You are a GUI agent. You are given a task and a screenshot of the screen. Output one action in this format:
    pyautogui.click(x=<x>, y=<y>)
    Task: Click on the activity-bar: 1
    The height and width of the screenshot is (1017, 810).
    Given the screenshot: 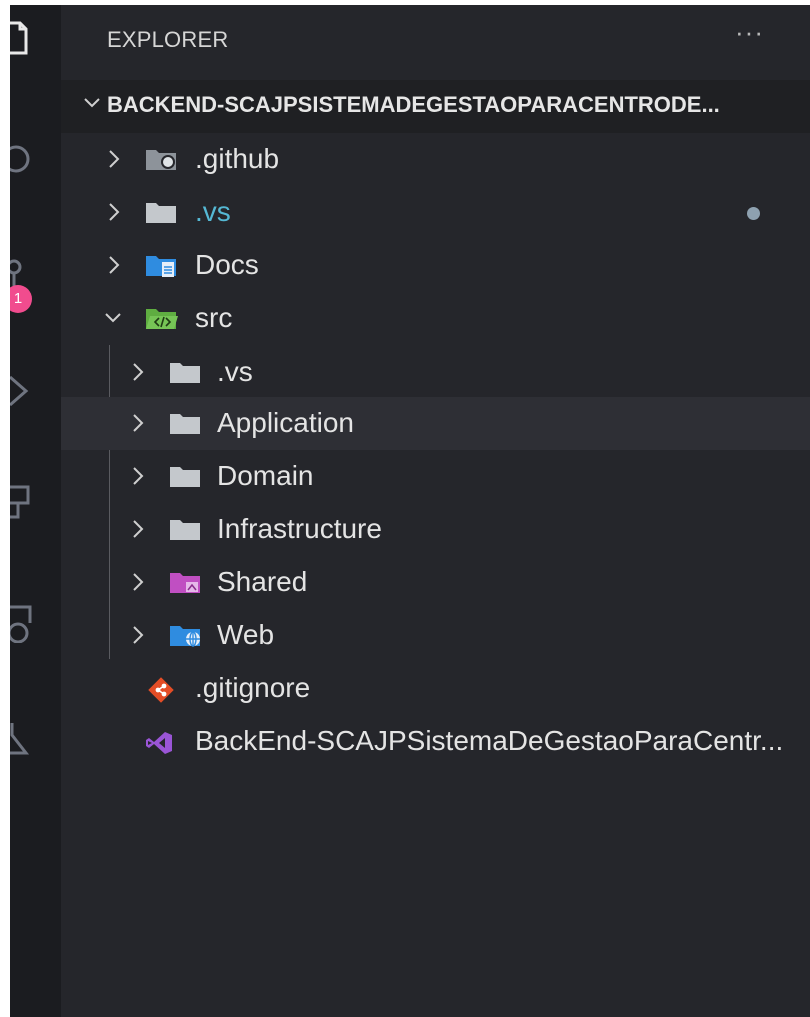 What is the action you would take?
    pyautogui.click(x=35, y=511)
    